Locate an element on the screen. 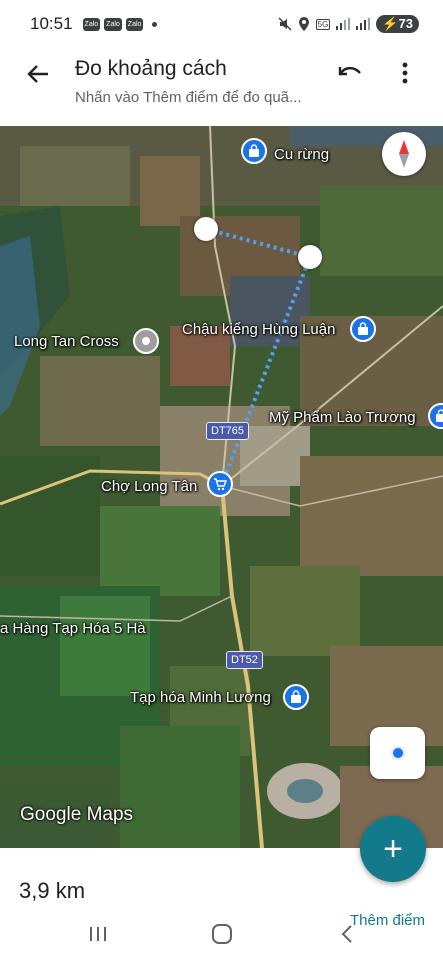  add-point-button: Thêm điểm is located at coordinates (387, 920).